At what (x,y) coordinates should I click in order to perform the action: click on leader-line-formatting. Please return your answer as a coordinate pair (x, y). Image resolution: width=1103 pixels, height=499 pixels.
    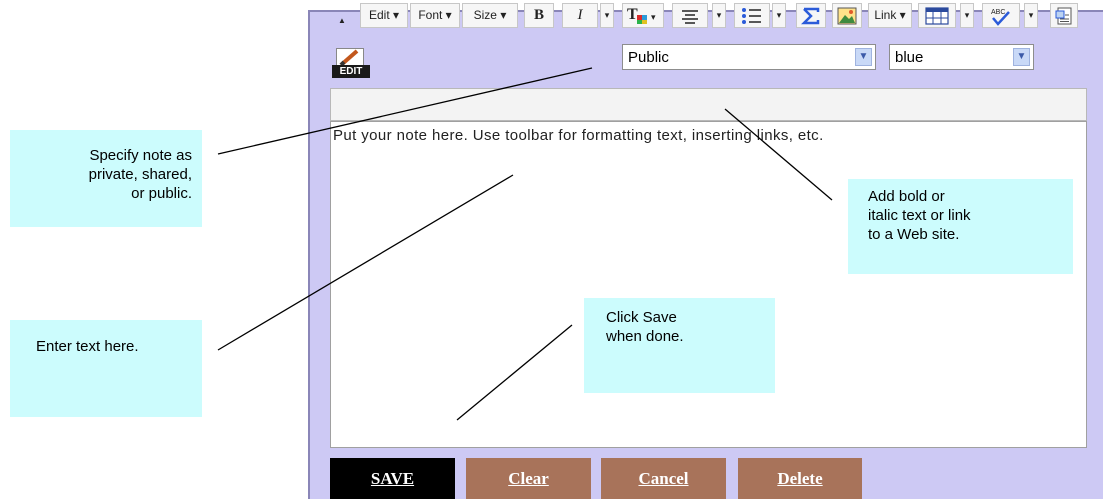
    Looking at the image, I should click on (778, 154).